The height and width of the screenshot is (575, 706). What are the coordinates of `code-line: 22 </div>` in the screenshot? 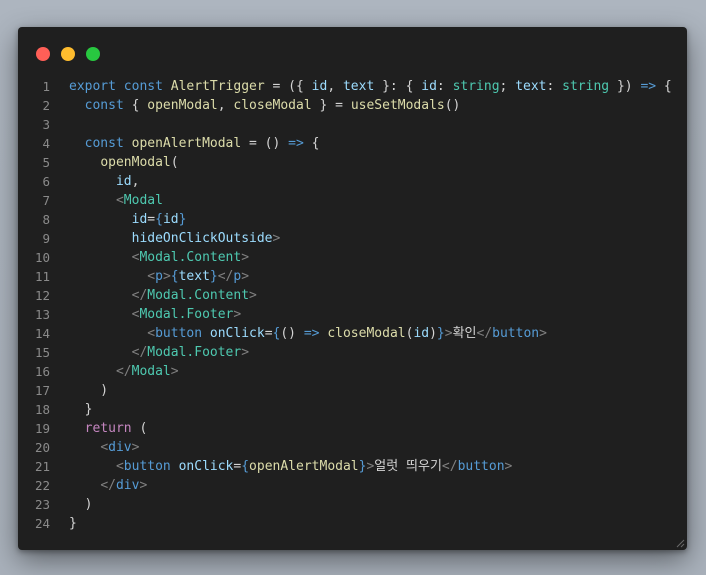 It's located at (352, 485).